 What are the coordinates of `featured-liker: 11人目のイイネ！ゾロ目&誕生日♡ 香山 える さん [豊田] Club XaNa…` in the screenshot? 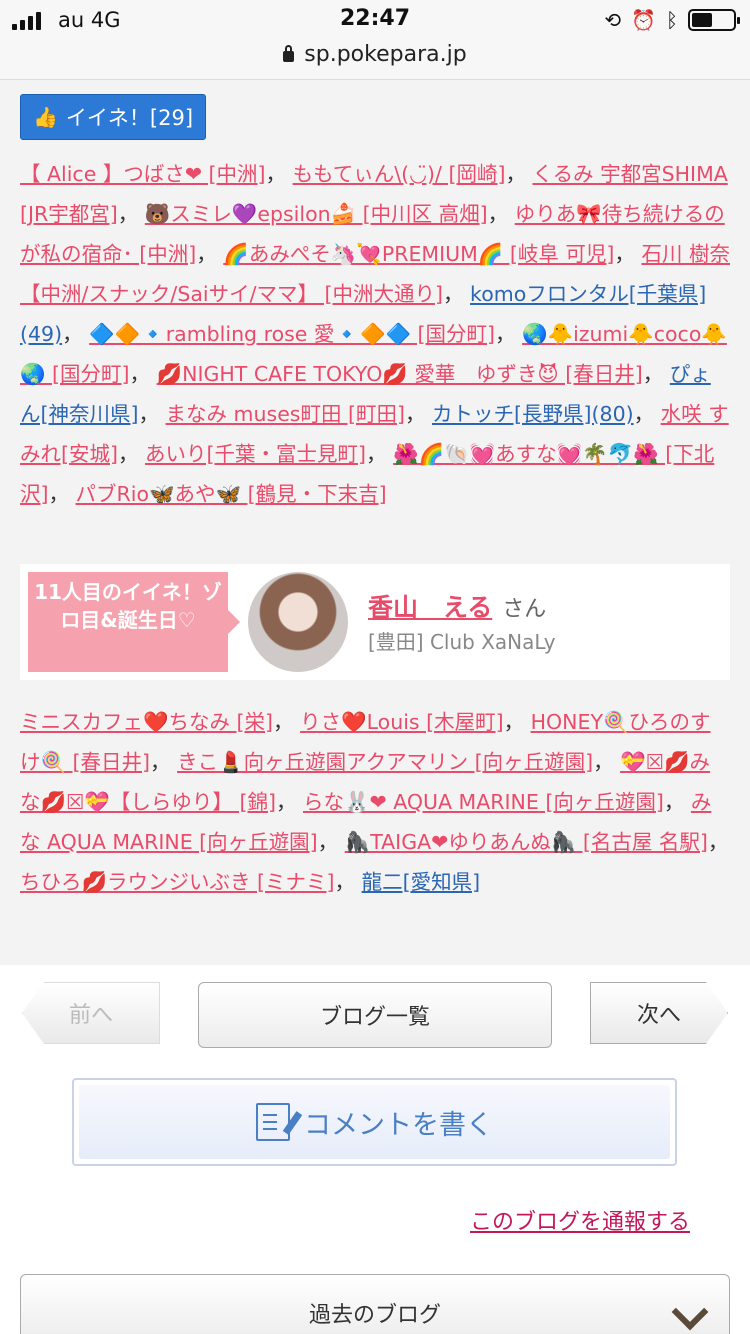 It's located at (375, 622).